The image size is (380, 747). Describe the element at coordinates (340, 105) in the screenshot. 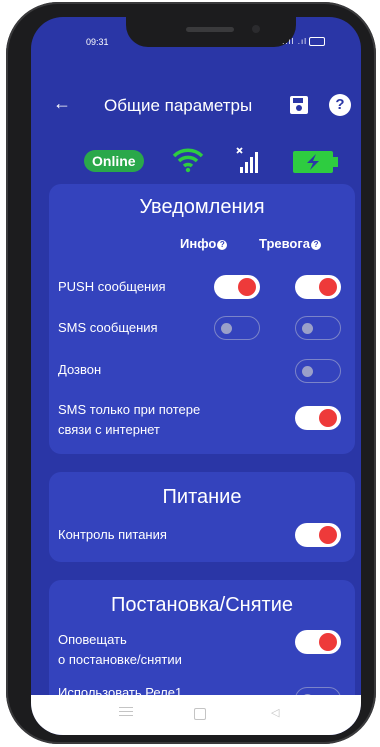

I see `help-icon: ?` at that location.